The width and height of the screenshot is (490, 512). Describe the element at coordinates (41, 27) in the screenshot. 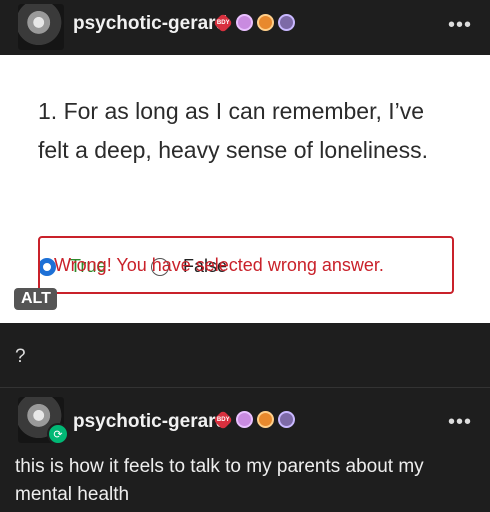

I see `avatar` at that location.